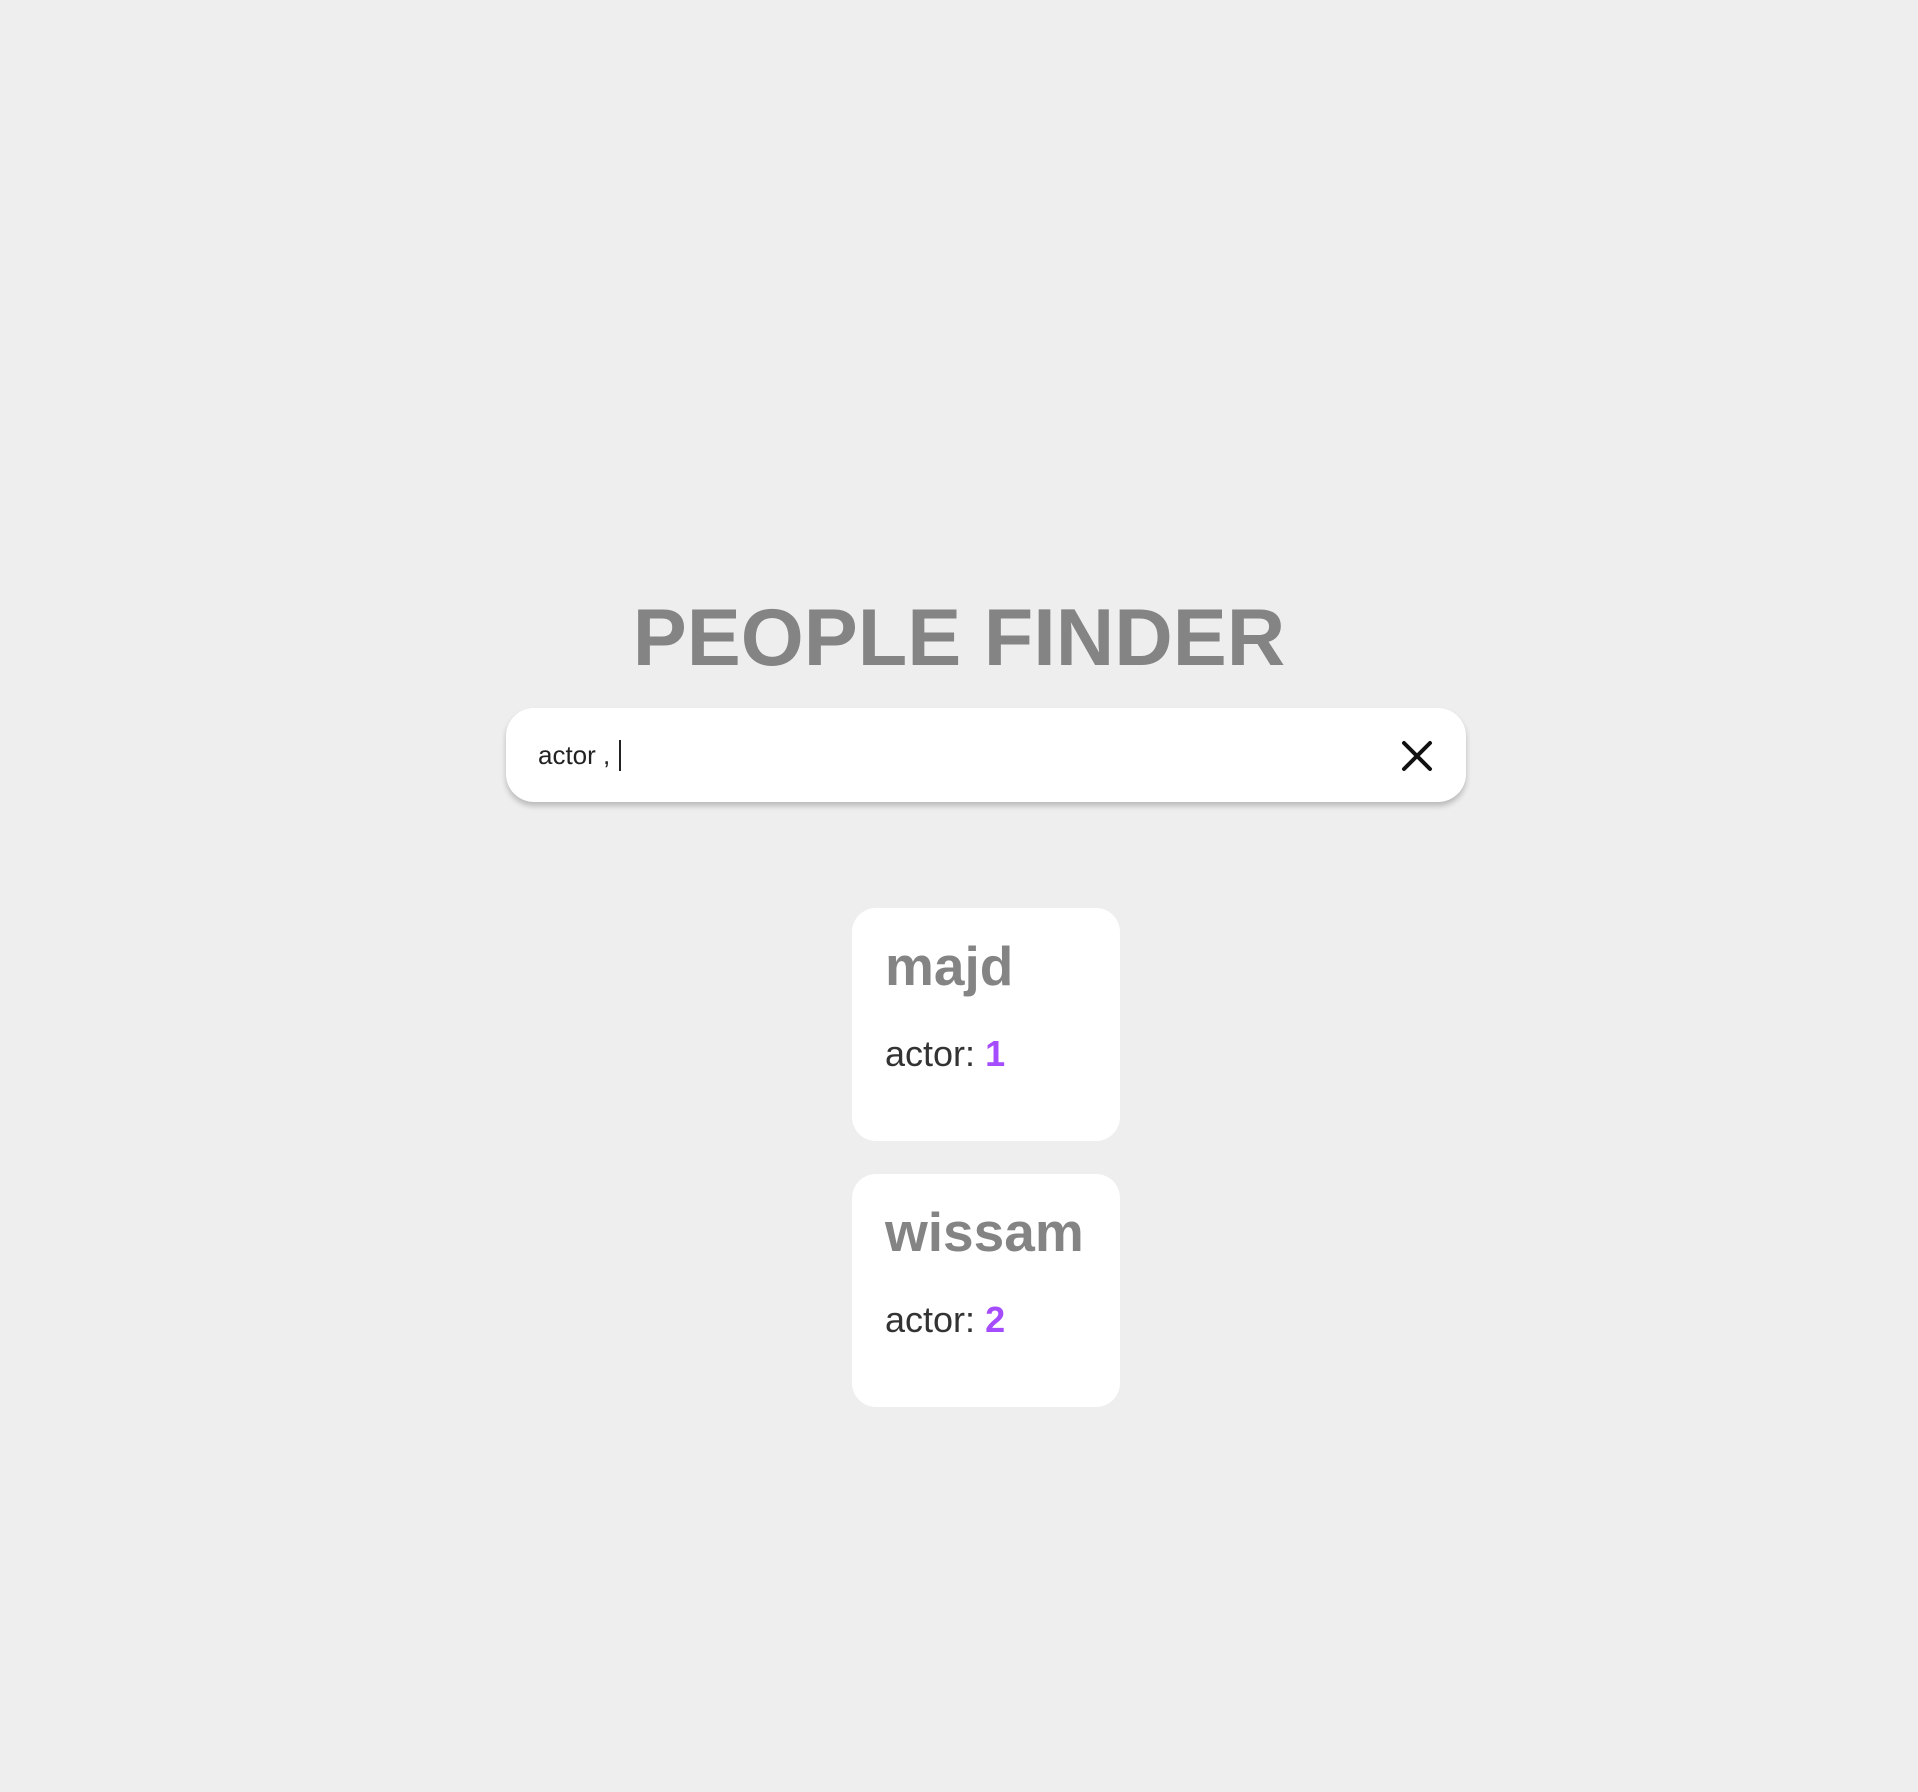 The image size is (1918, 1792). I want to click on person-role: actor: 1, so click(945, 1054).